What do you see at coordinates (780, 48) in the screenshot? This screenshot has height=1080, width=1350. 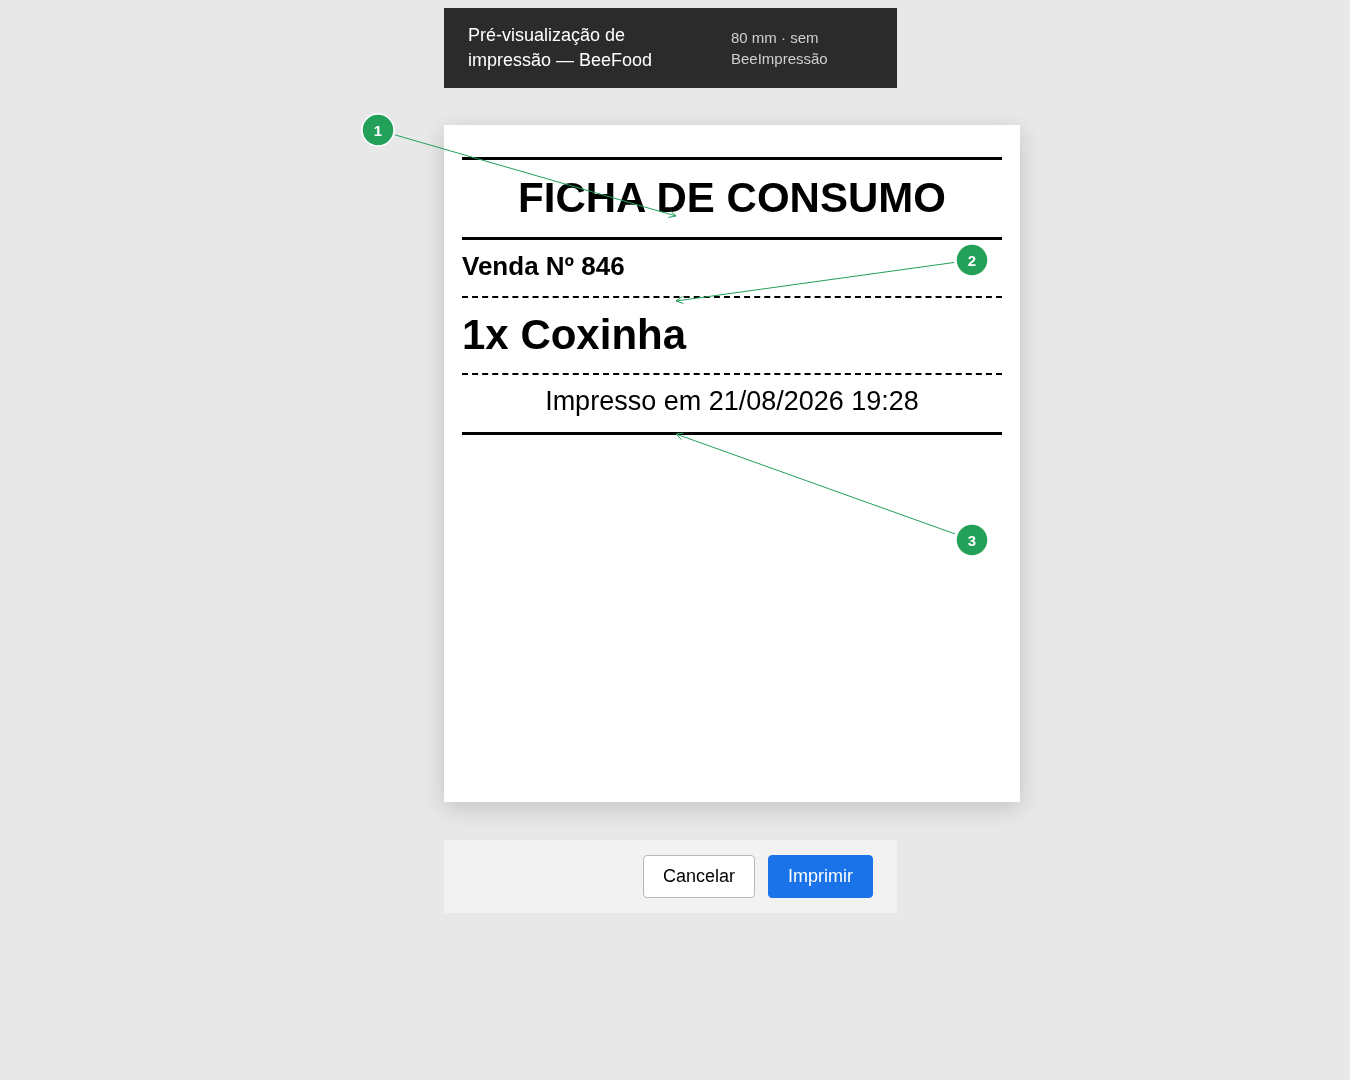 I see `paper-info: 80 mm · sem BeeImpressão` at bounding box center [780, 48].